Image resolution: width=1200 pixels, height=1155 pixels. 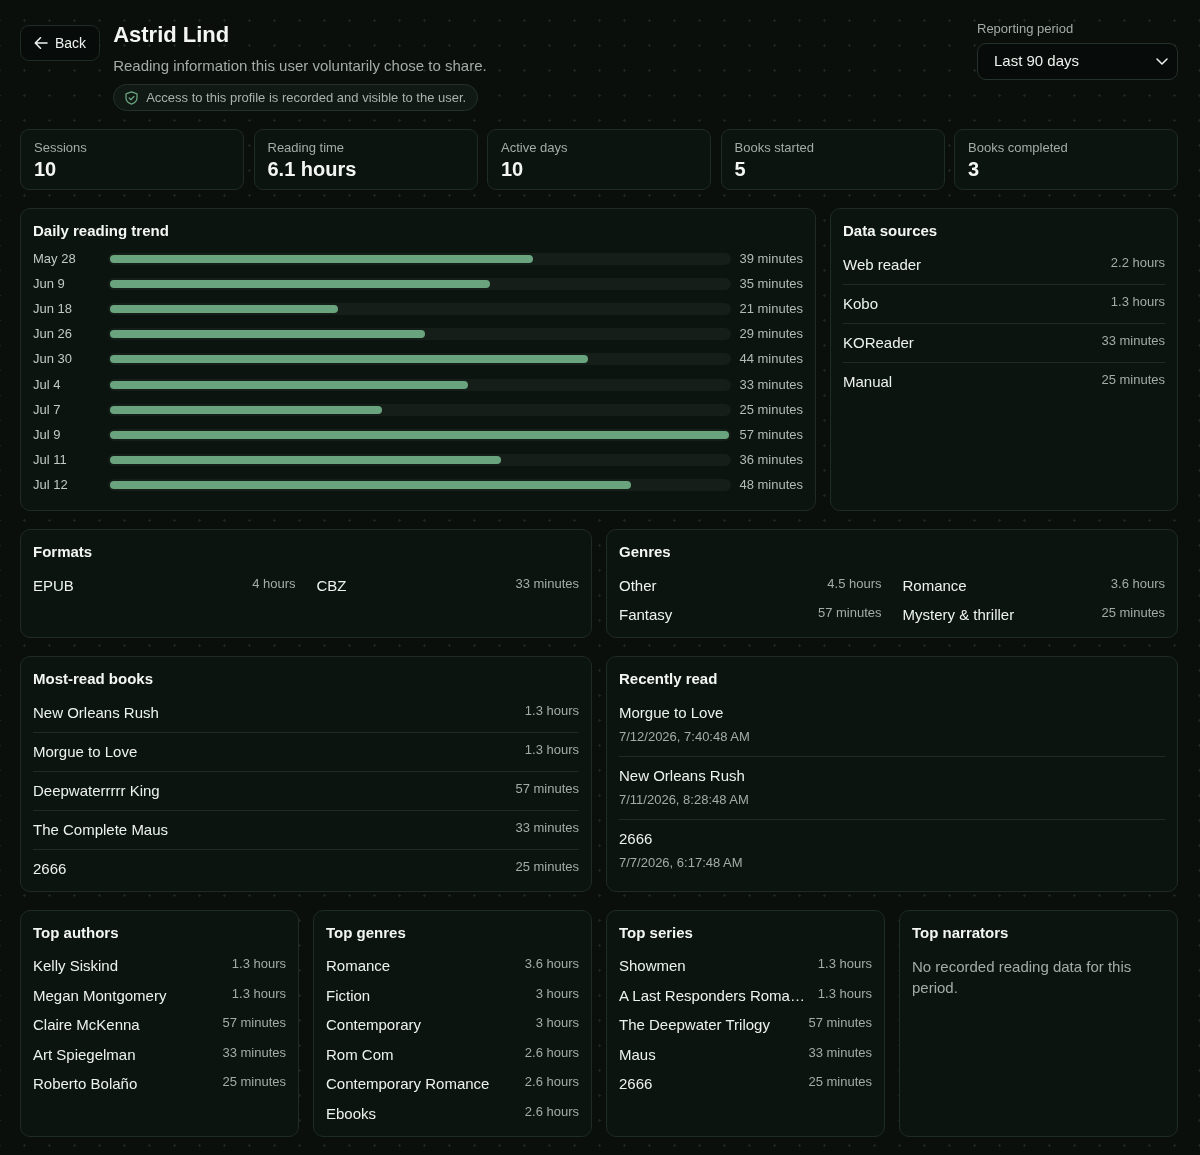 I want to click on stat-label: Books started, so click(x=774, y=148).